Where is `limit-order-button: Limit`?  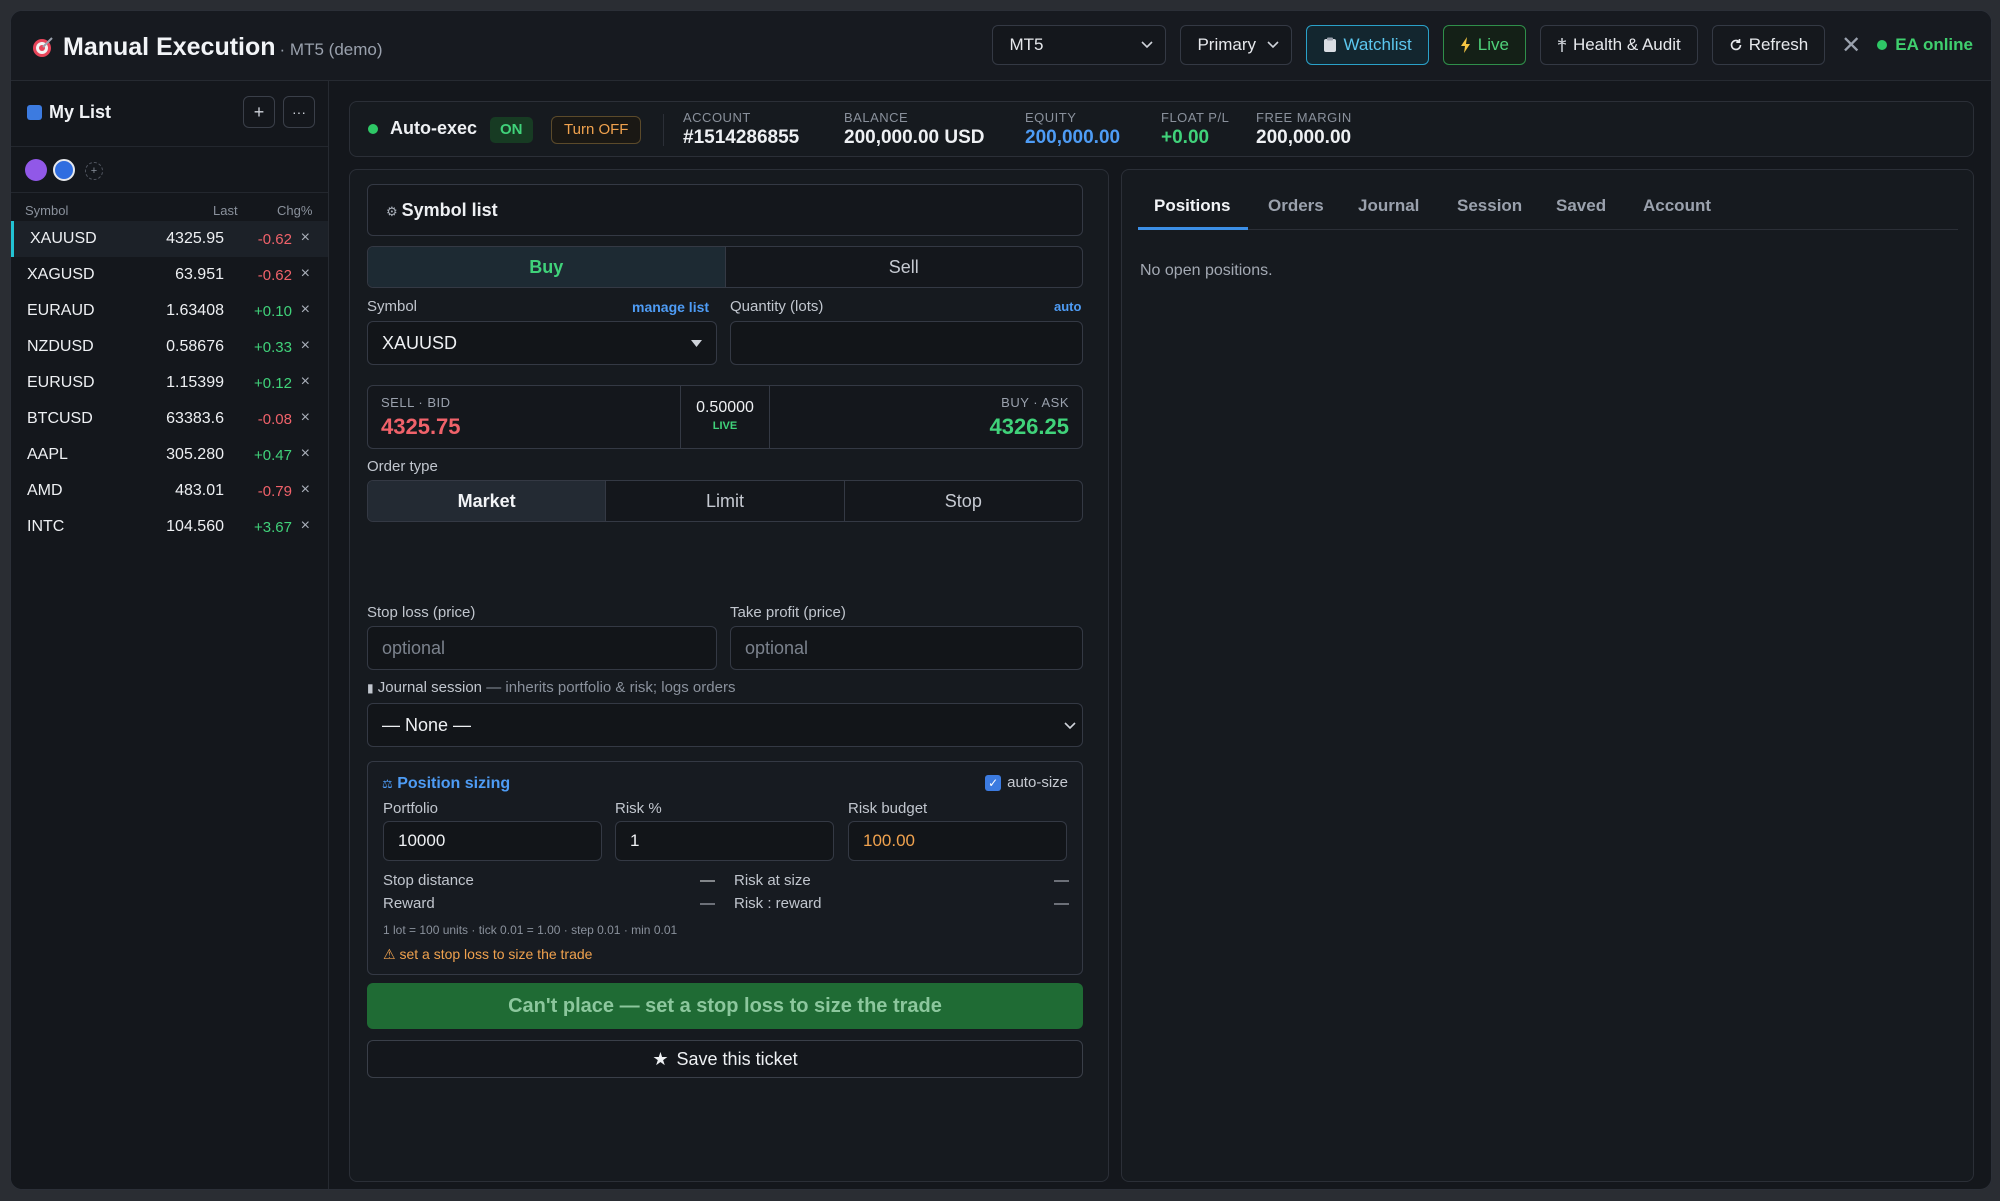
limit-order-button: Limit is located at coordinates (725, 501).